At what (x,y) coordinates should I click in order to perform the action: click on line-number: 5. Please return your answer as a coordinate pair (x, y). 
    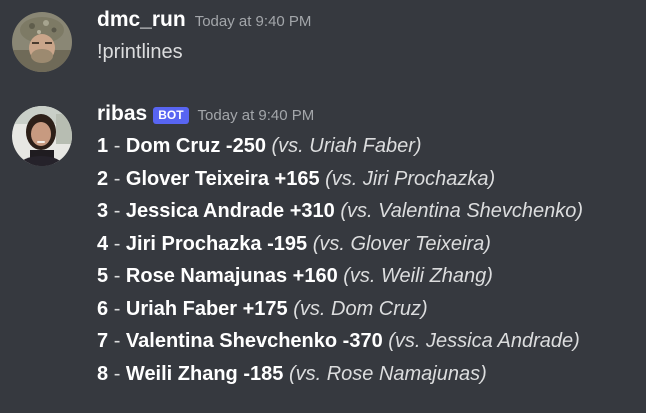
    Looking at the image, I should click on (103, 276).